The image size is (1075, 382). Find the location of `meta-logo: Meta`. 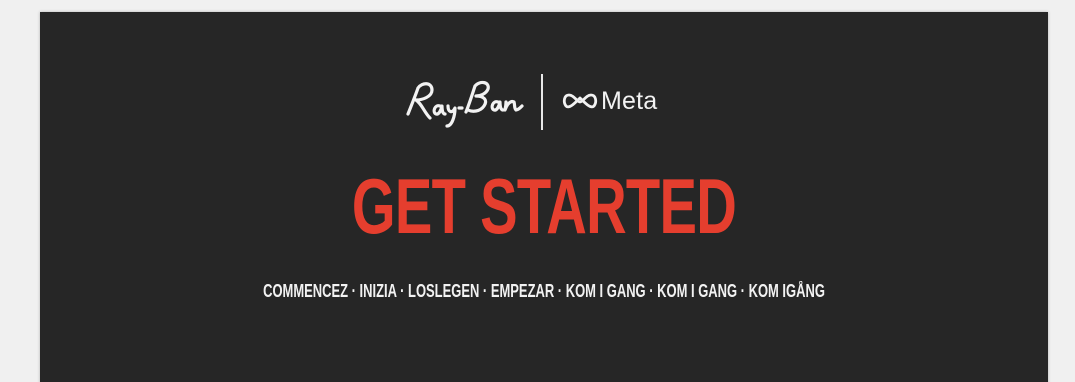

meta-logo: Meta is located at coordinates (609, 101).